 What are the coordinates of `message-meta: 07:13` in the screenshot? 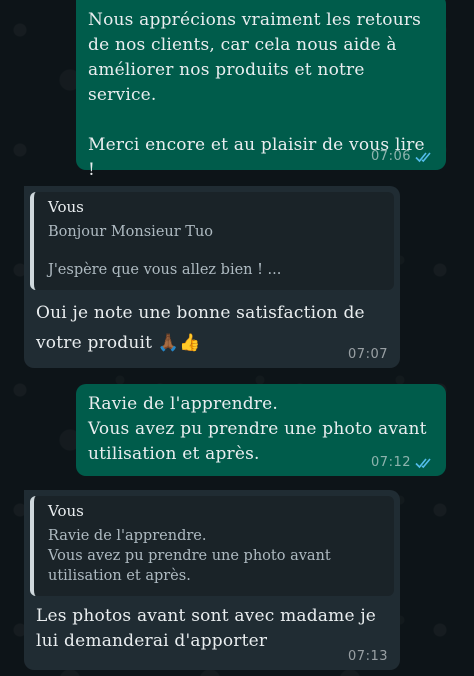 It's located at (368, 656).